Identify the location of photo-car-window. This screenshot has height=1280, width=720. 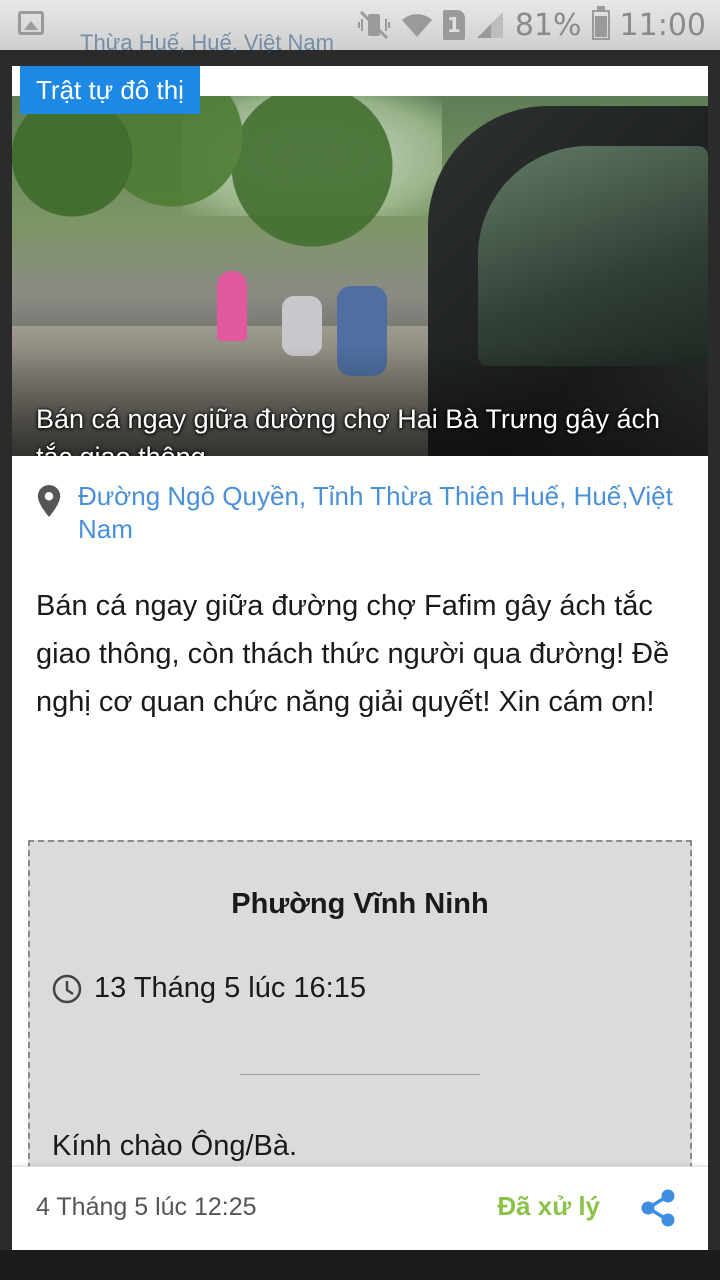
(593, 256).